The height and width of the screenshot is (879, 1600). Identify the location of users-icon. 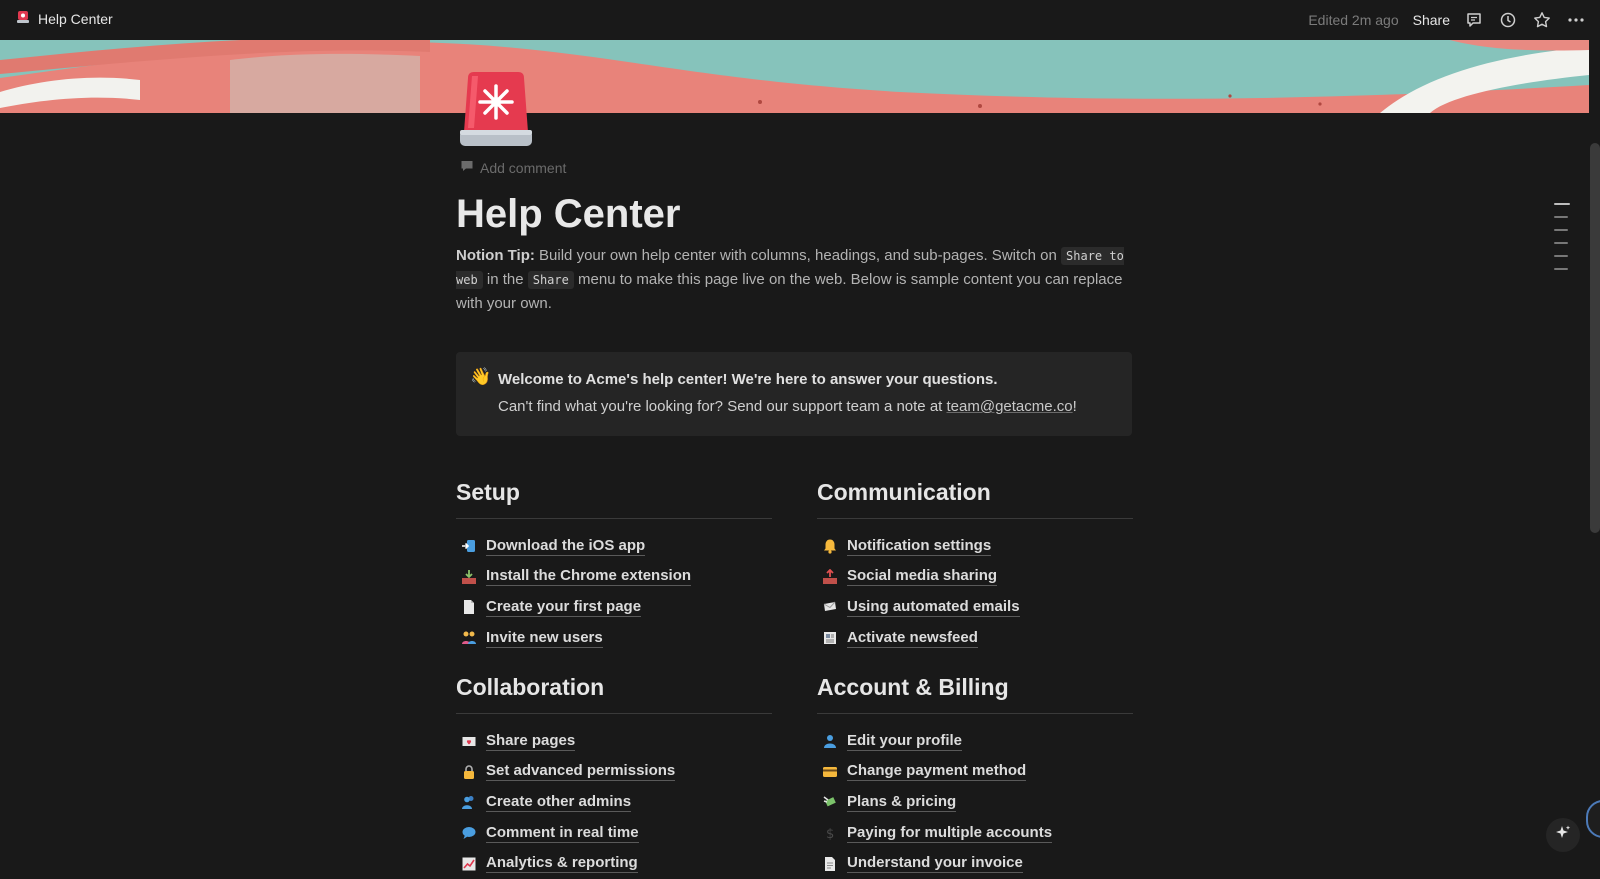
(469, 802).